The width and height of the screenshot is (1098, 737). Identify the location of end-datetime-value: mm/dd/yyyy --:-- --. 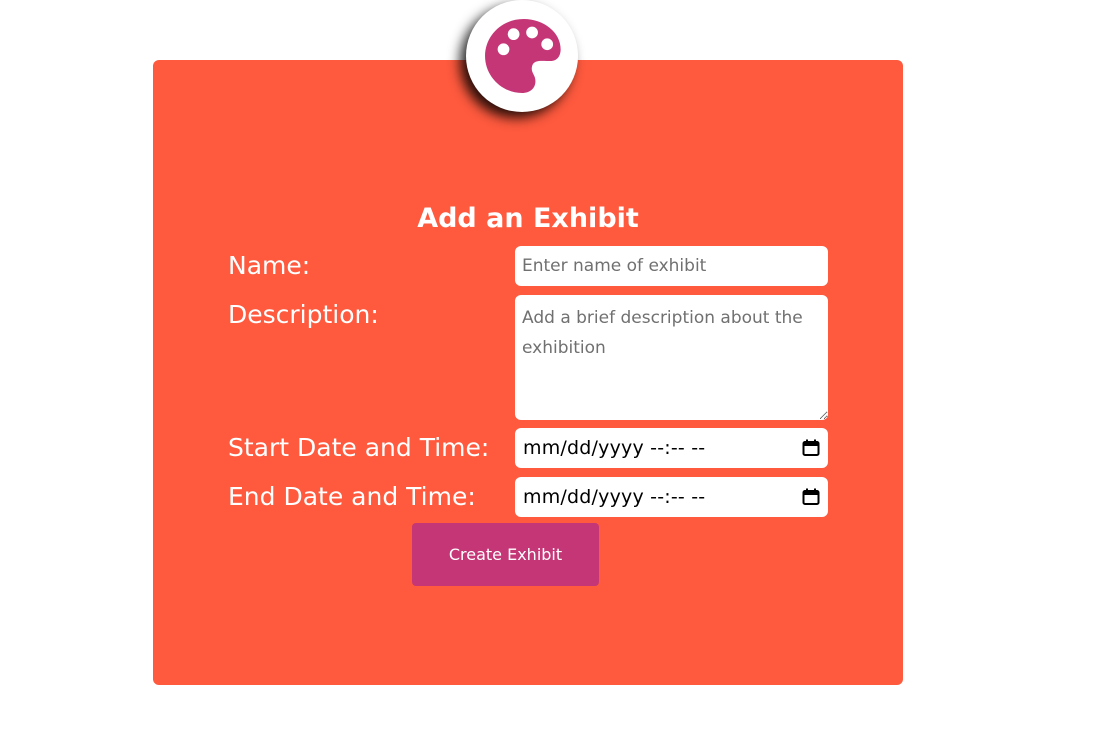
(614, 497).